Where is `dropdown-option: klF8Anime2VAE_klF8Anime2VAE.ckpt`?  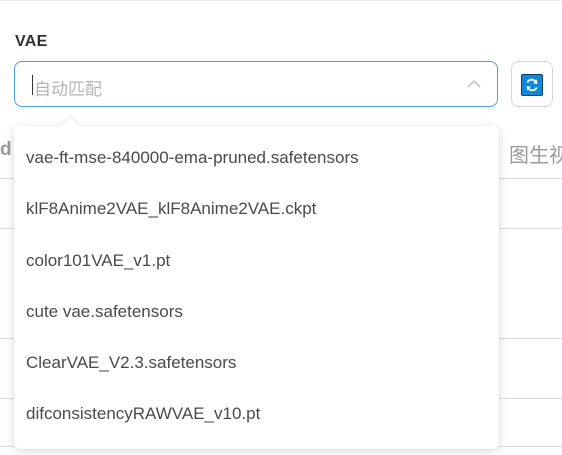 dropdown-option: klF8Anime2VAE_klF8Anime2VAE.ckpt is located at coordinates (171, 209).